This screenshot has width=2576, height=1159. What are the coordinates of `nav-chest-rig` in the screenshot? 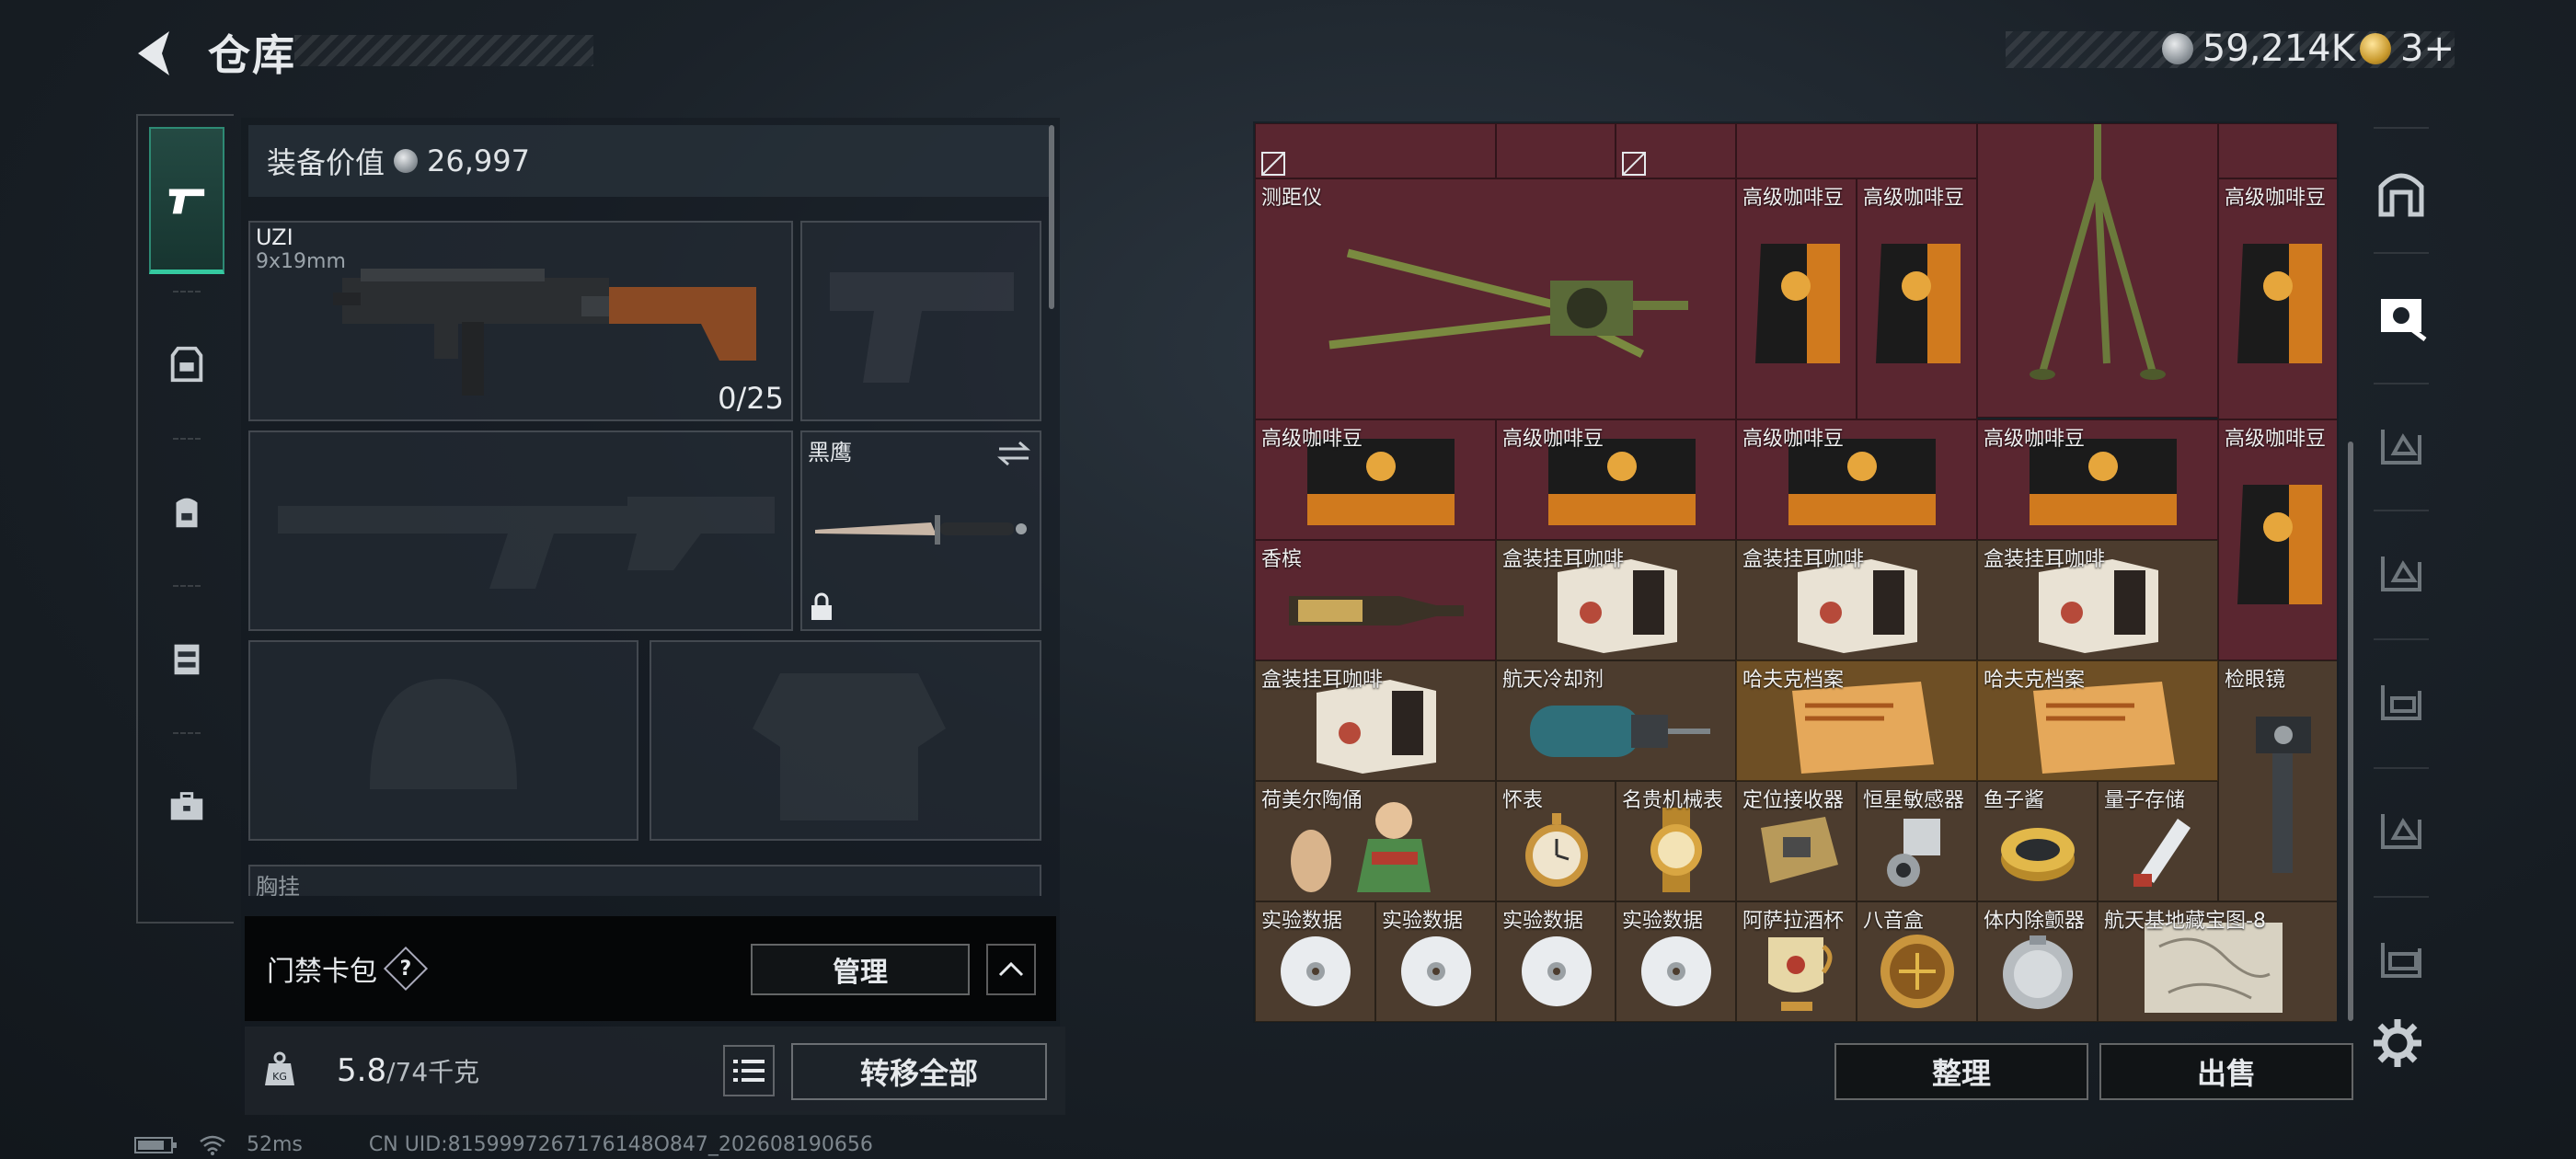 It's located at (186, 658).